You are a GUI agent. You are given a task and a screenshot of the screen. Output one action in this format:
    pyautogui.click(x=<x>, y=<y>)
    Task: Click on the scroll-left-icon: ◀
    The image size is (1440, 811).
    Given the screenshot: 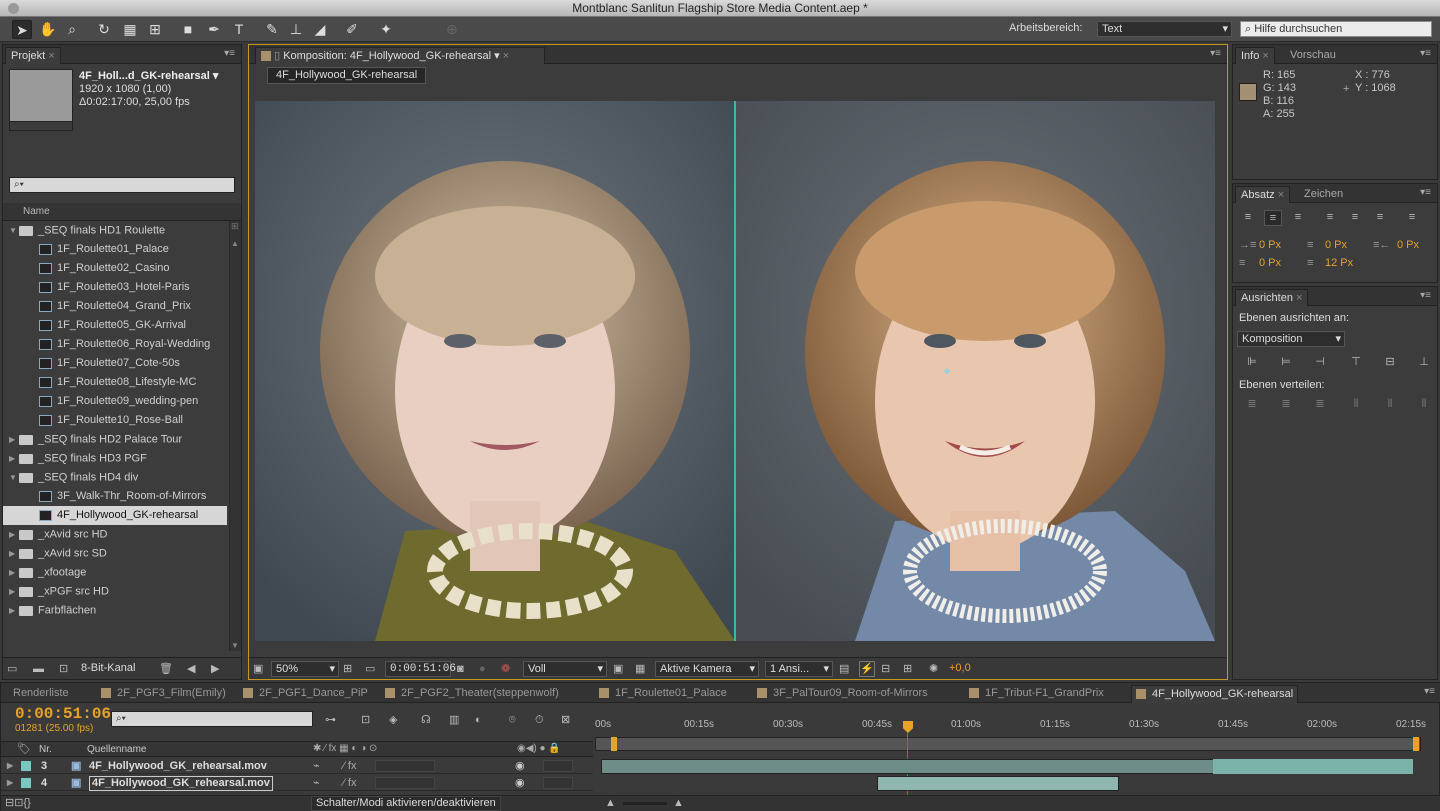 What is the action you would take?
    pyautogui.click(x=191, y=669)
    